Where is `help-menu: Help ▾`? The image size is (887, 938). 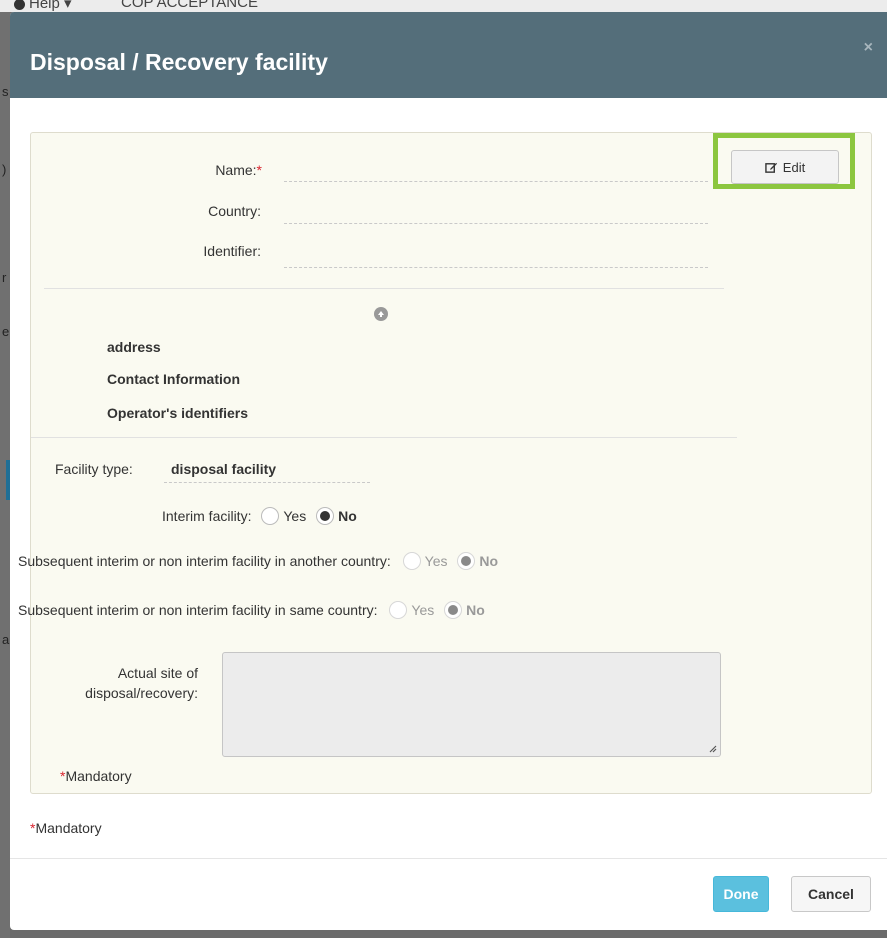 help-menu: Help ▾ is located at coordinates (43, 6).